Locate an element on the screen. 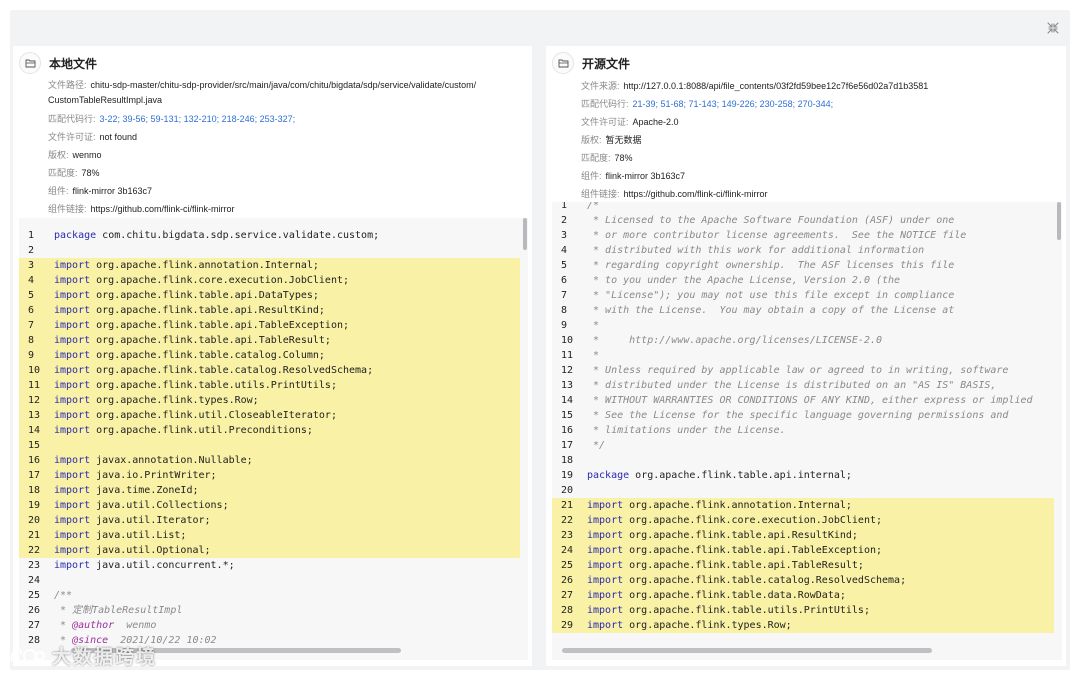  code-line: 11 * is located at coordinates (803, 355).